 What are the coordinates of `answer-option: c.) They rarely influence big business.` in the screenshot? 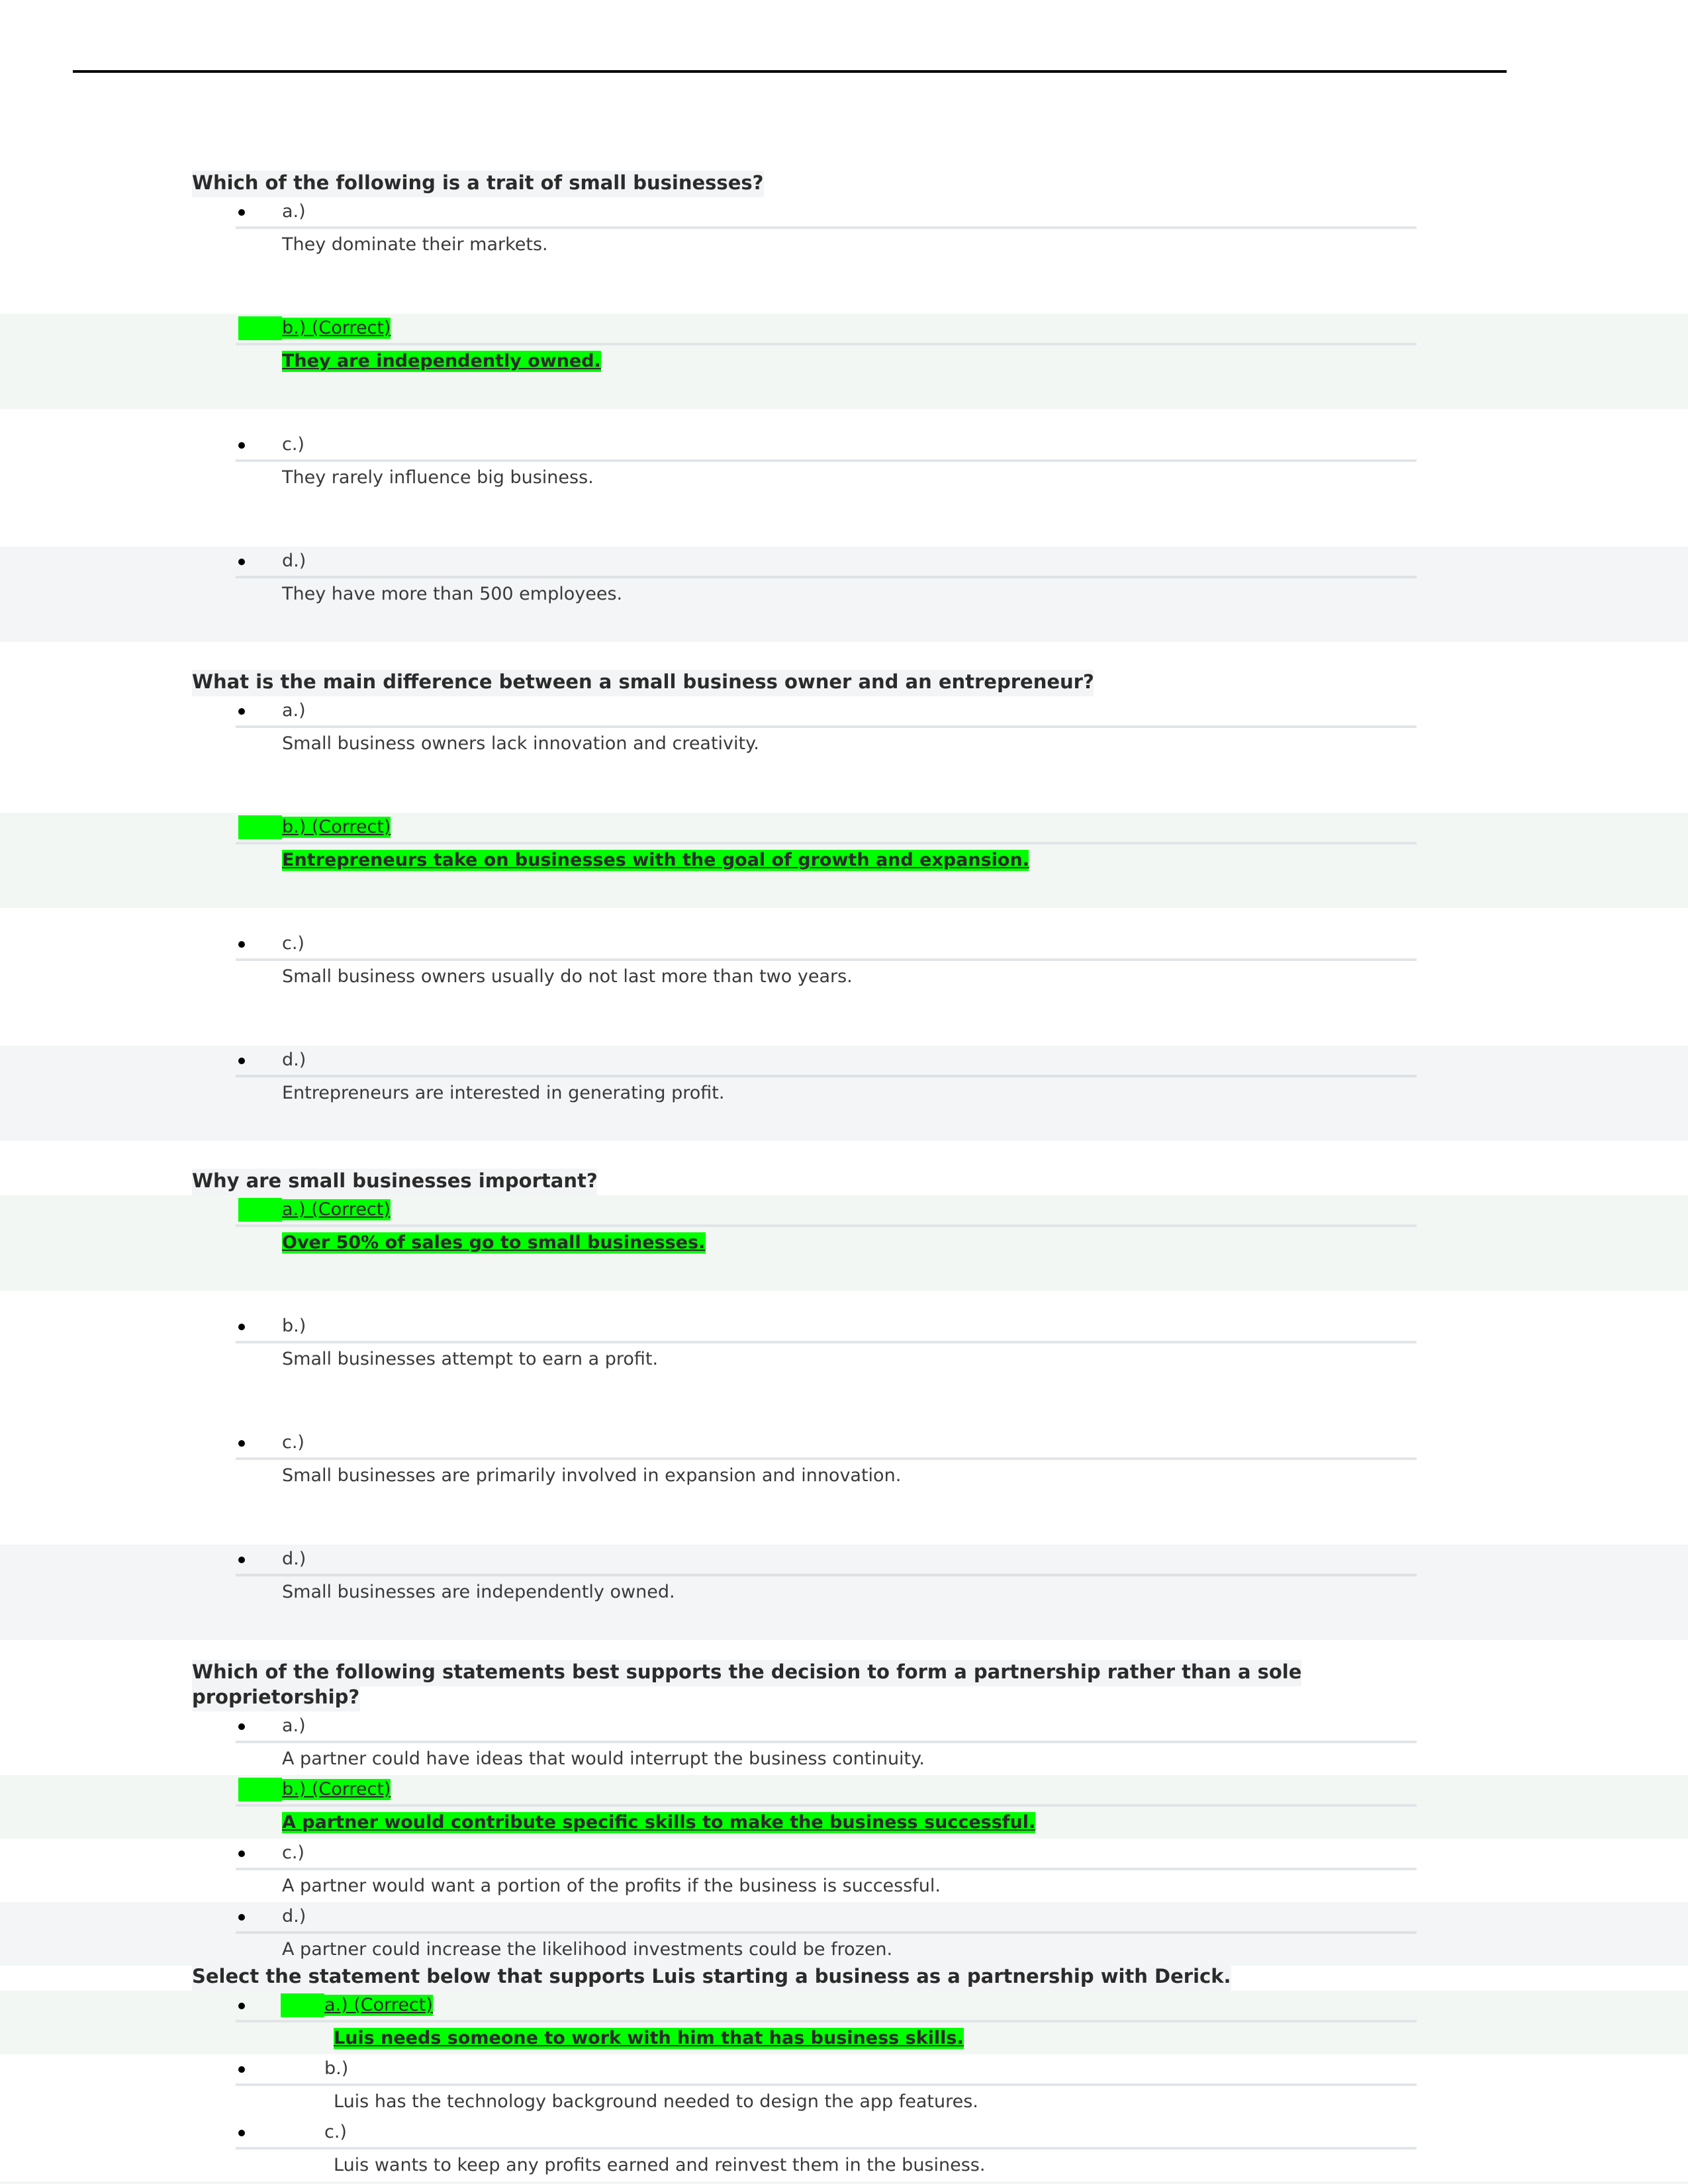 It's located at (844, 477).